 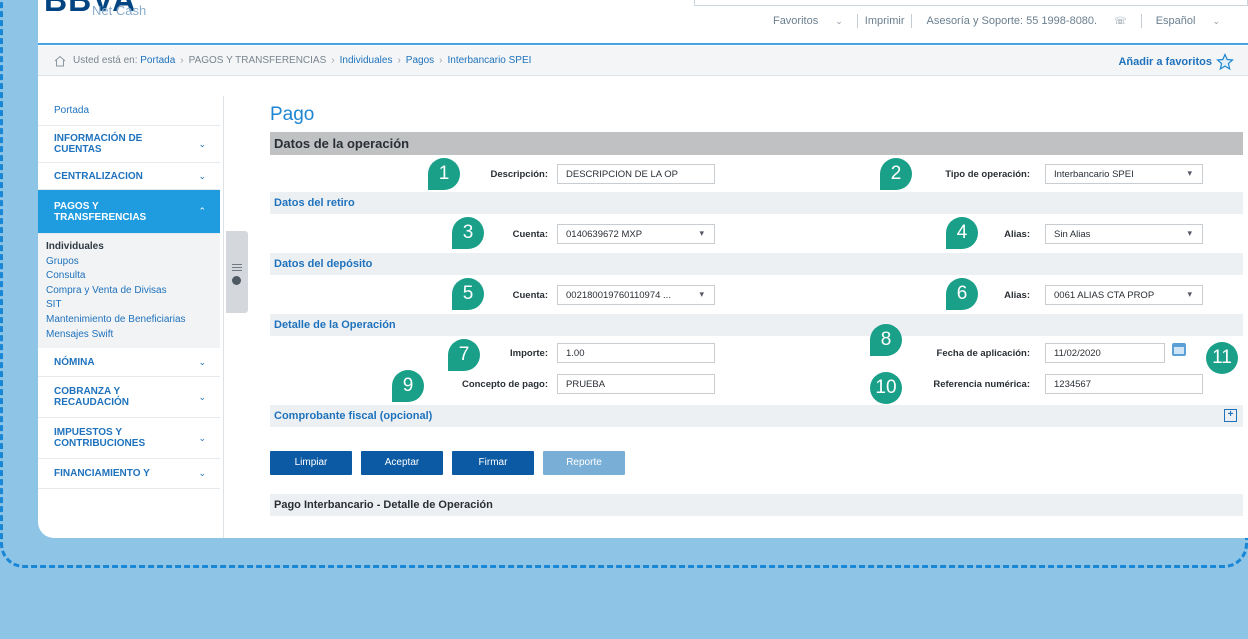 What do you see at coordinates (202, 211) in the screenshot?
I see `chevron-up-icon: ⌃` at bounding box center [202, 211].